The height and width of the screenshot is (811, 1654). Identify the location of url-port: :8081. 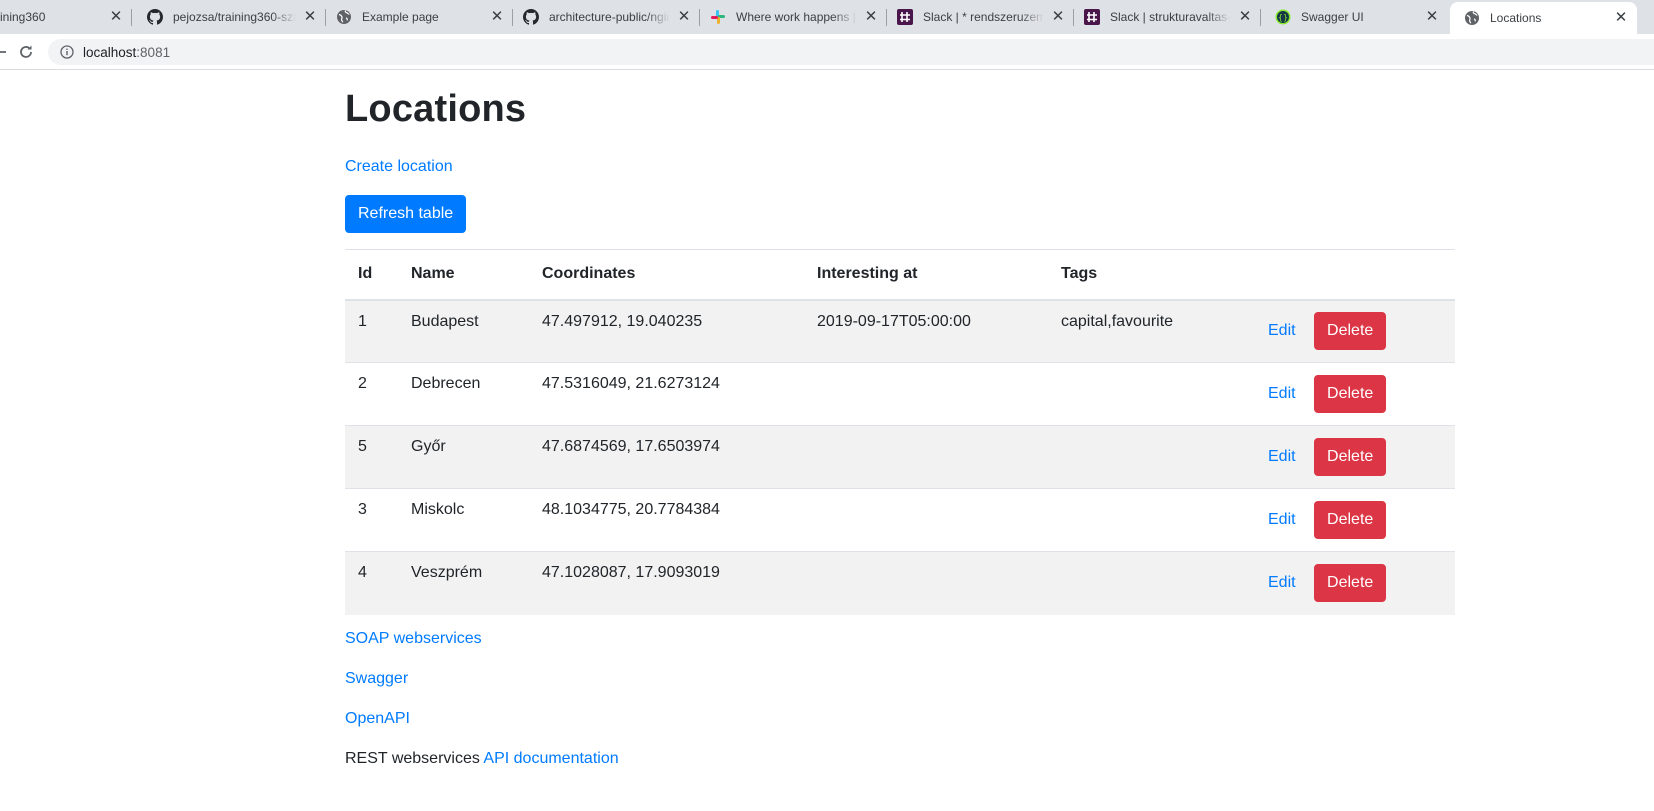
(153, 52).